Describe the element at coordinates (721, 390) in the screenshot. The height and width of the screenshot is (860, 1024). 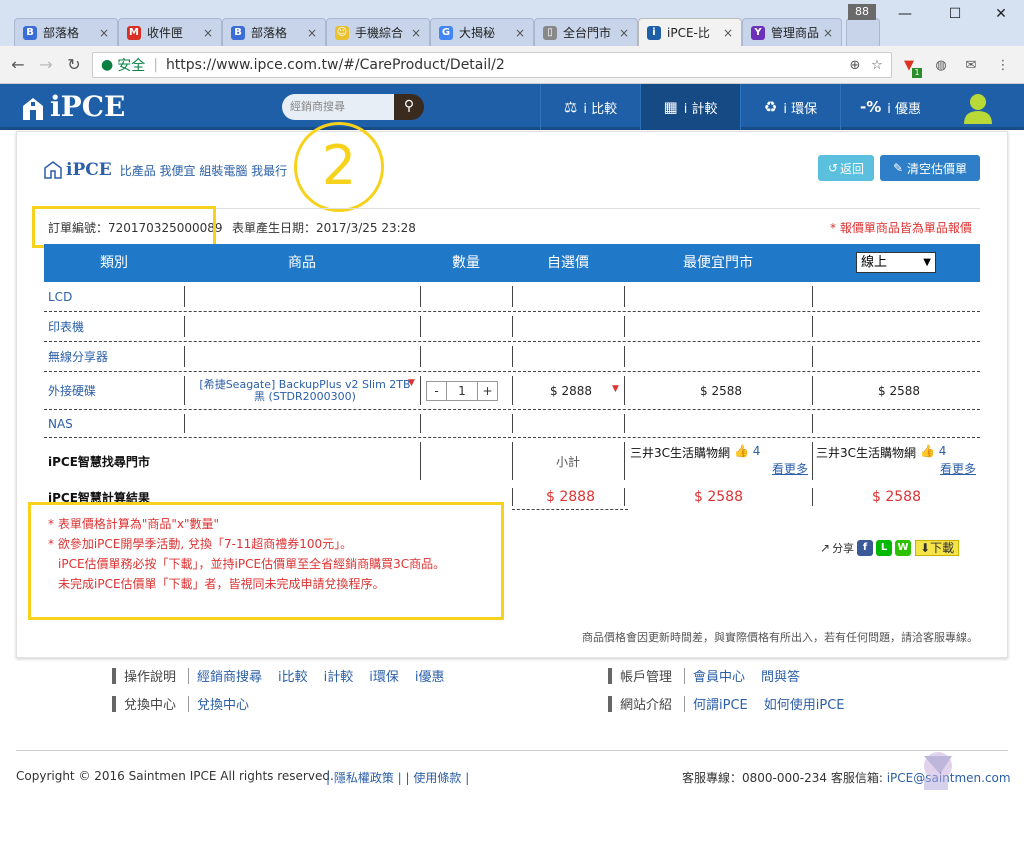
I see `cheapest-price: $ 2588` at that location.